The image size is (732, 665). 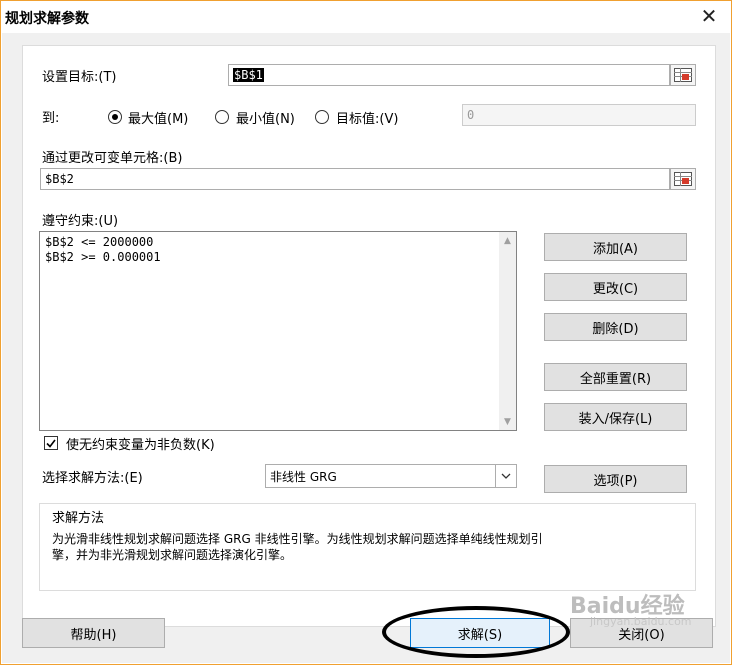 What do you see at coordinates (355, 179) in the screenshot?
I see `changing-cells-input: $B$2` at bounding box center [355, 179].